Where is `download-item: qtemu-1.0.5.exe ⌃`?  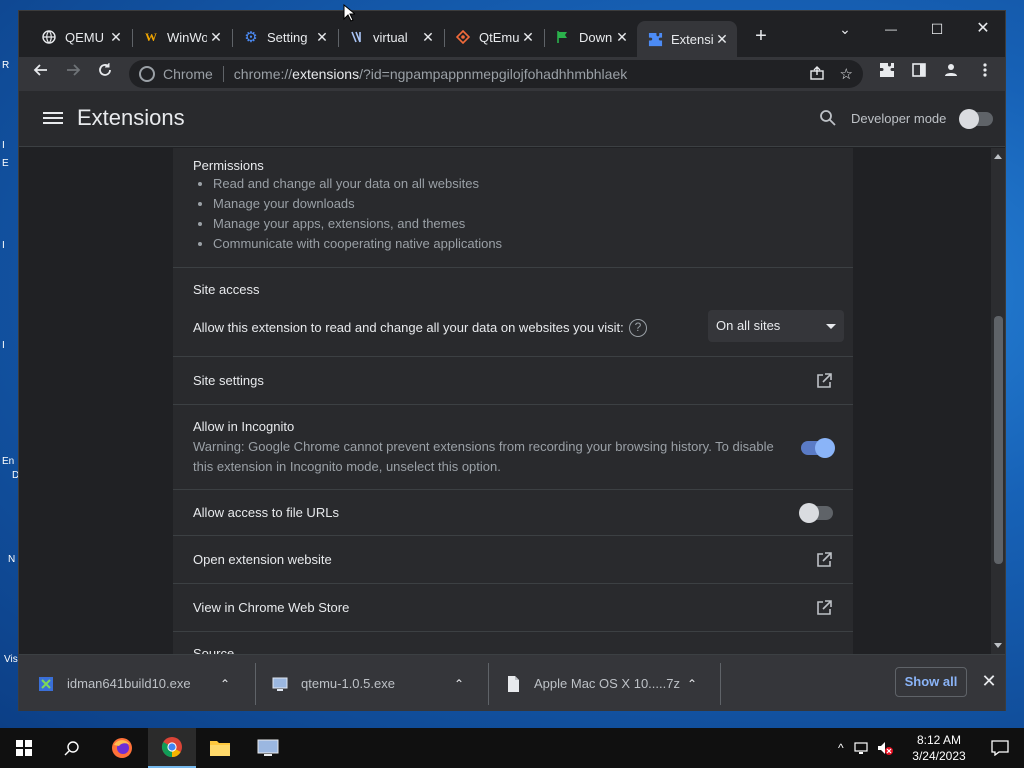 download-item: qtemu-1.0.5.exe ⌃ is located at coordinates (361, 683).